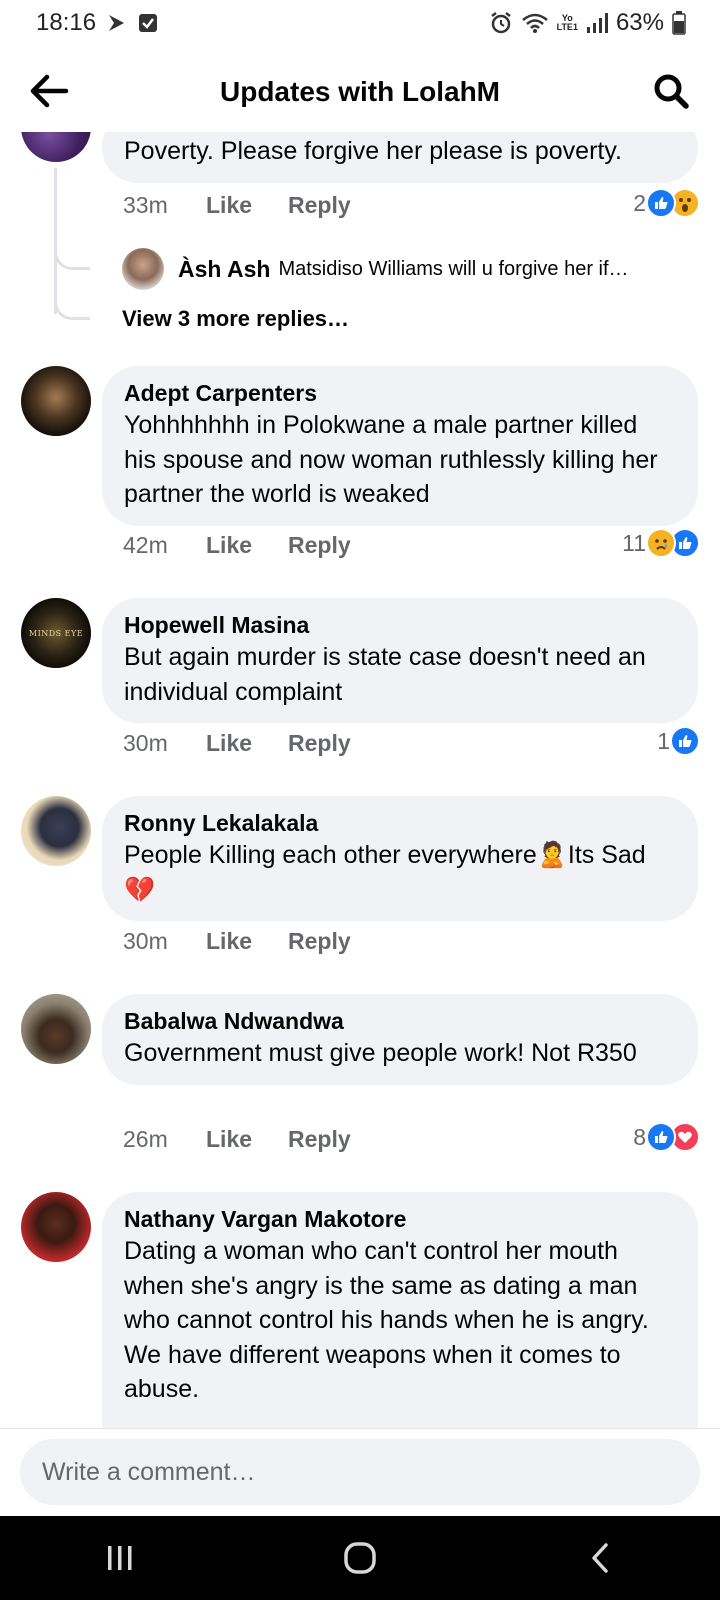 The width and height of the screenshot is (720, 1600). I want to click on avatar: MINDS EYE, so click(56, 633).